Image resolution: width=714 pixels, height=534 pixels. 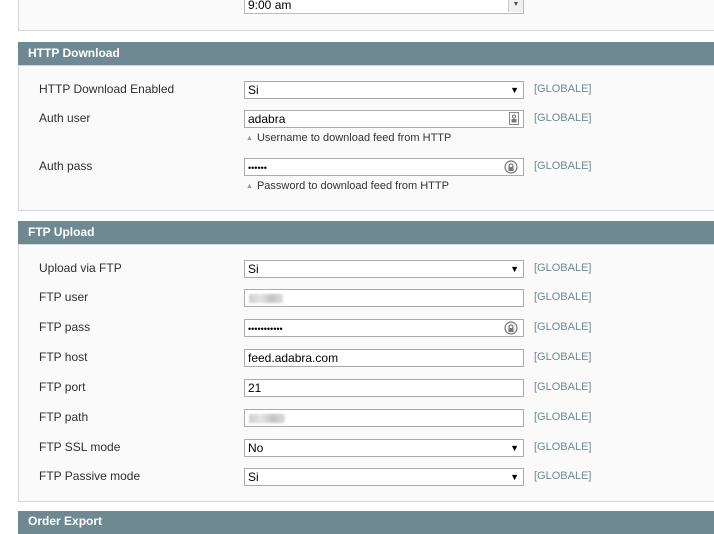 What do you see at coordinates (265, 329) in the screenshot?
I see `ftp-pass-value: •••••••••••` at bounding box center [265, 329].